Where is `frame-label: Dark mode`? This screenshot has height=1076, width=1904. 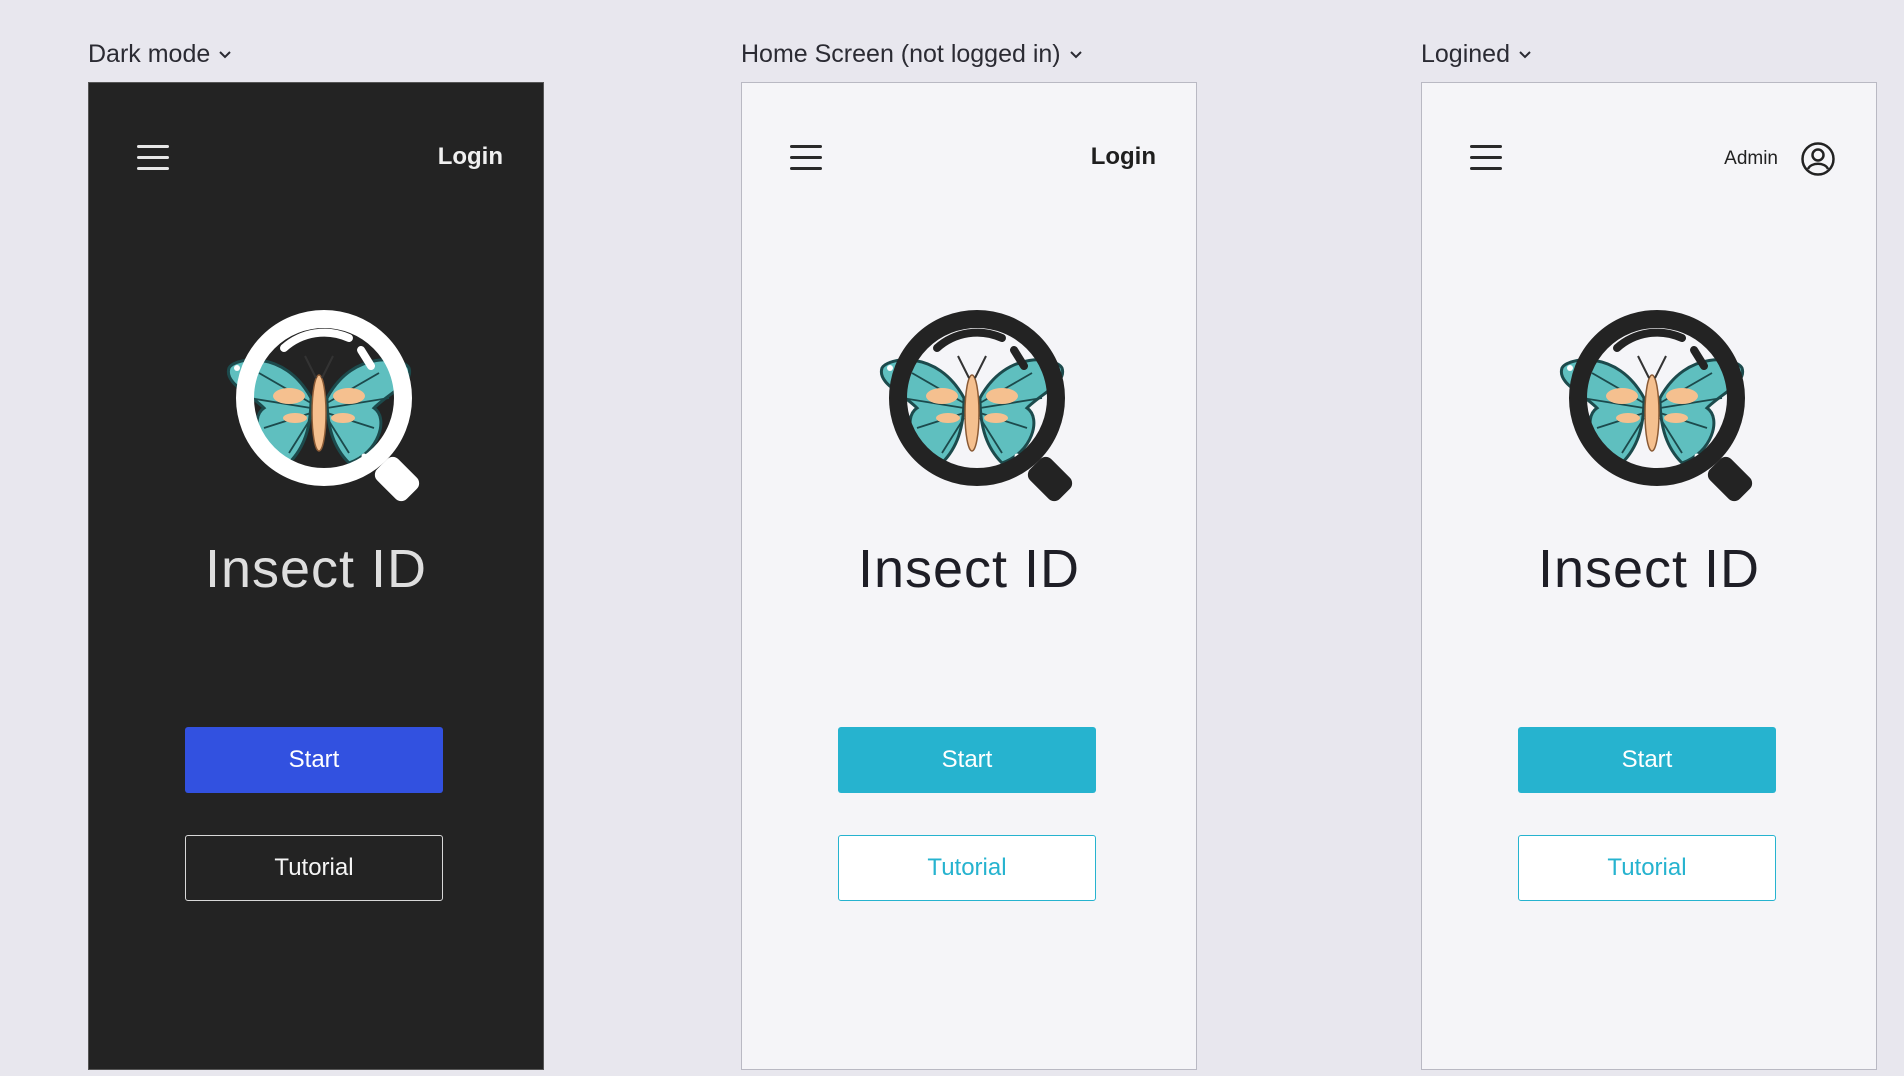
frame-label: Dark mode is located at coordinates (161, 54).